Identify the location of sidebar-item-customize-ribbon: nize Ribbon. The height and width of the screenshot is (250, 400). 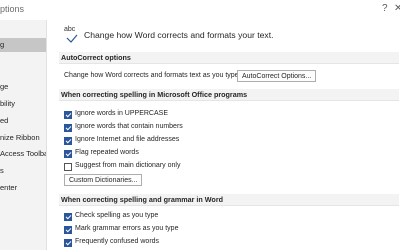
(23, 138).